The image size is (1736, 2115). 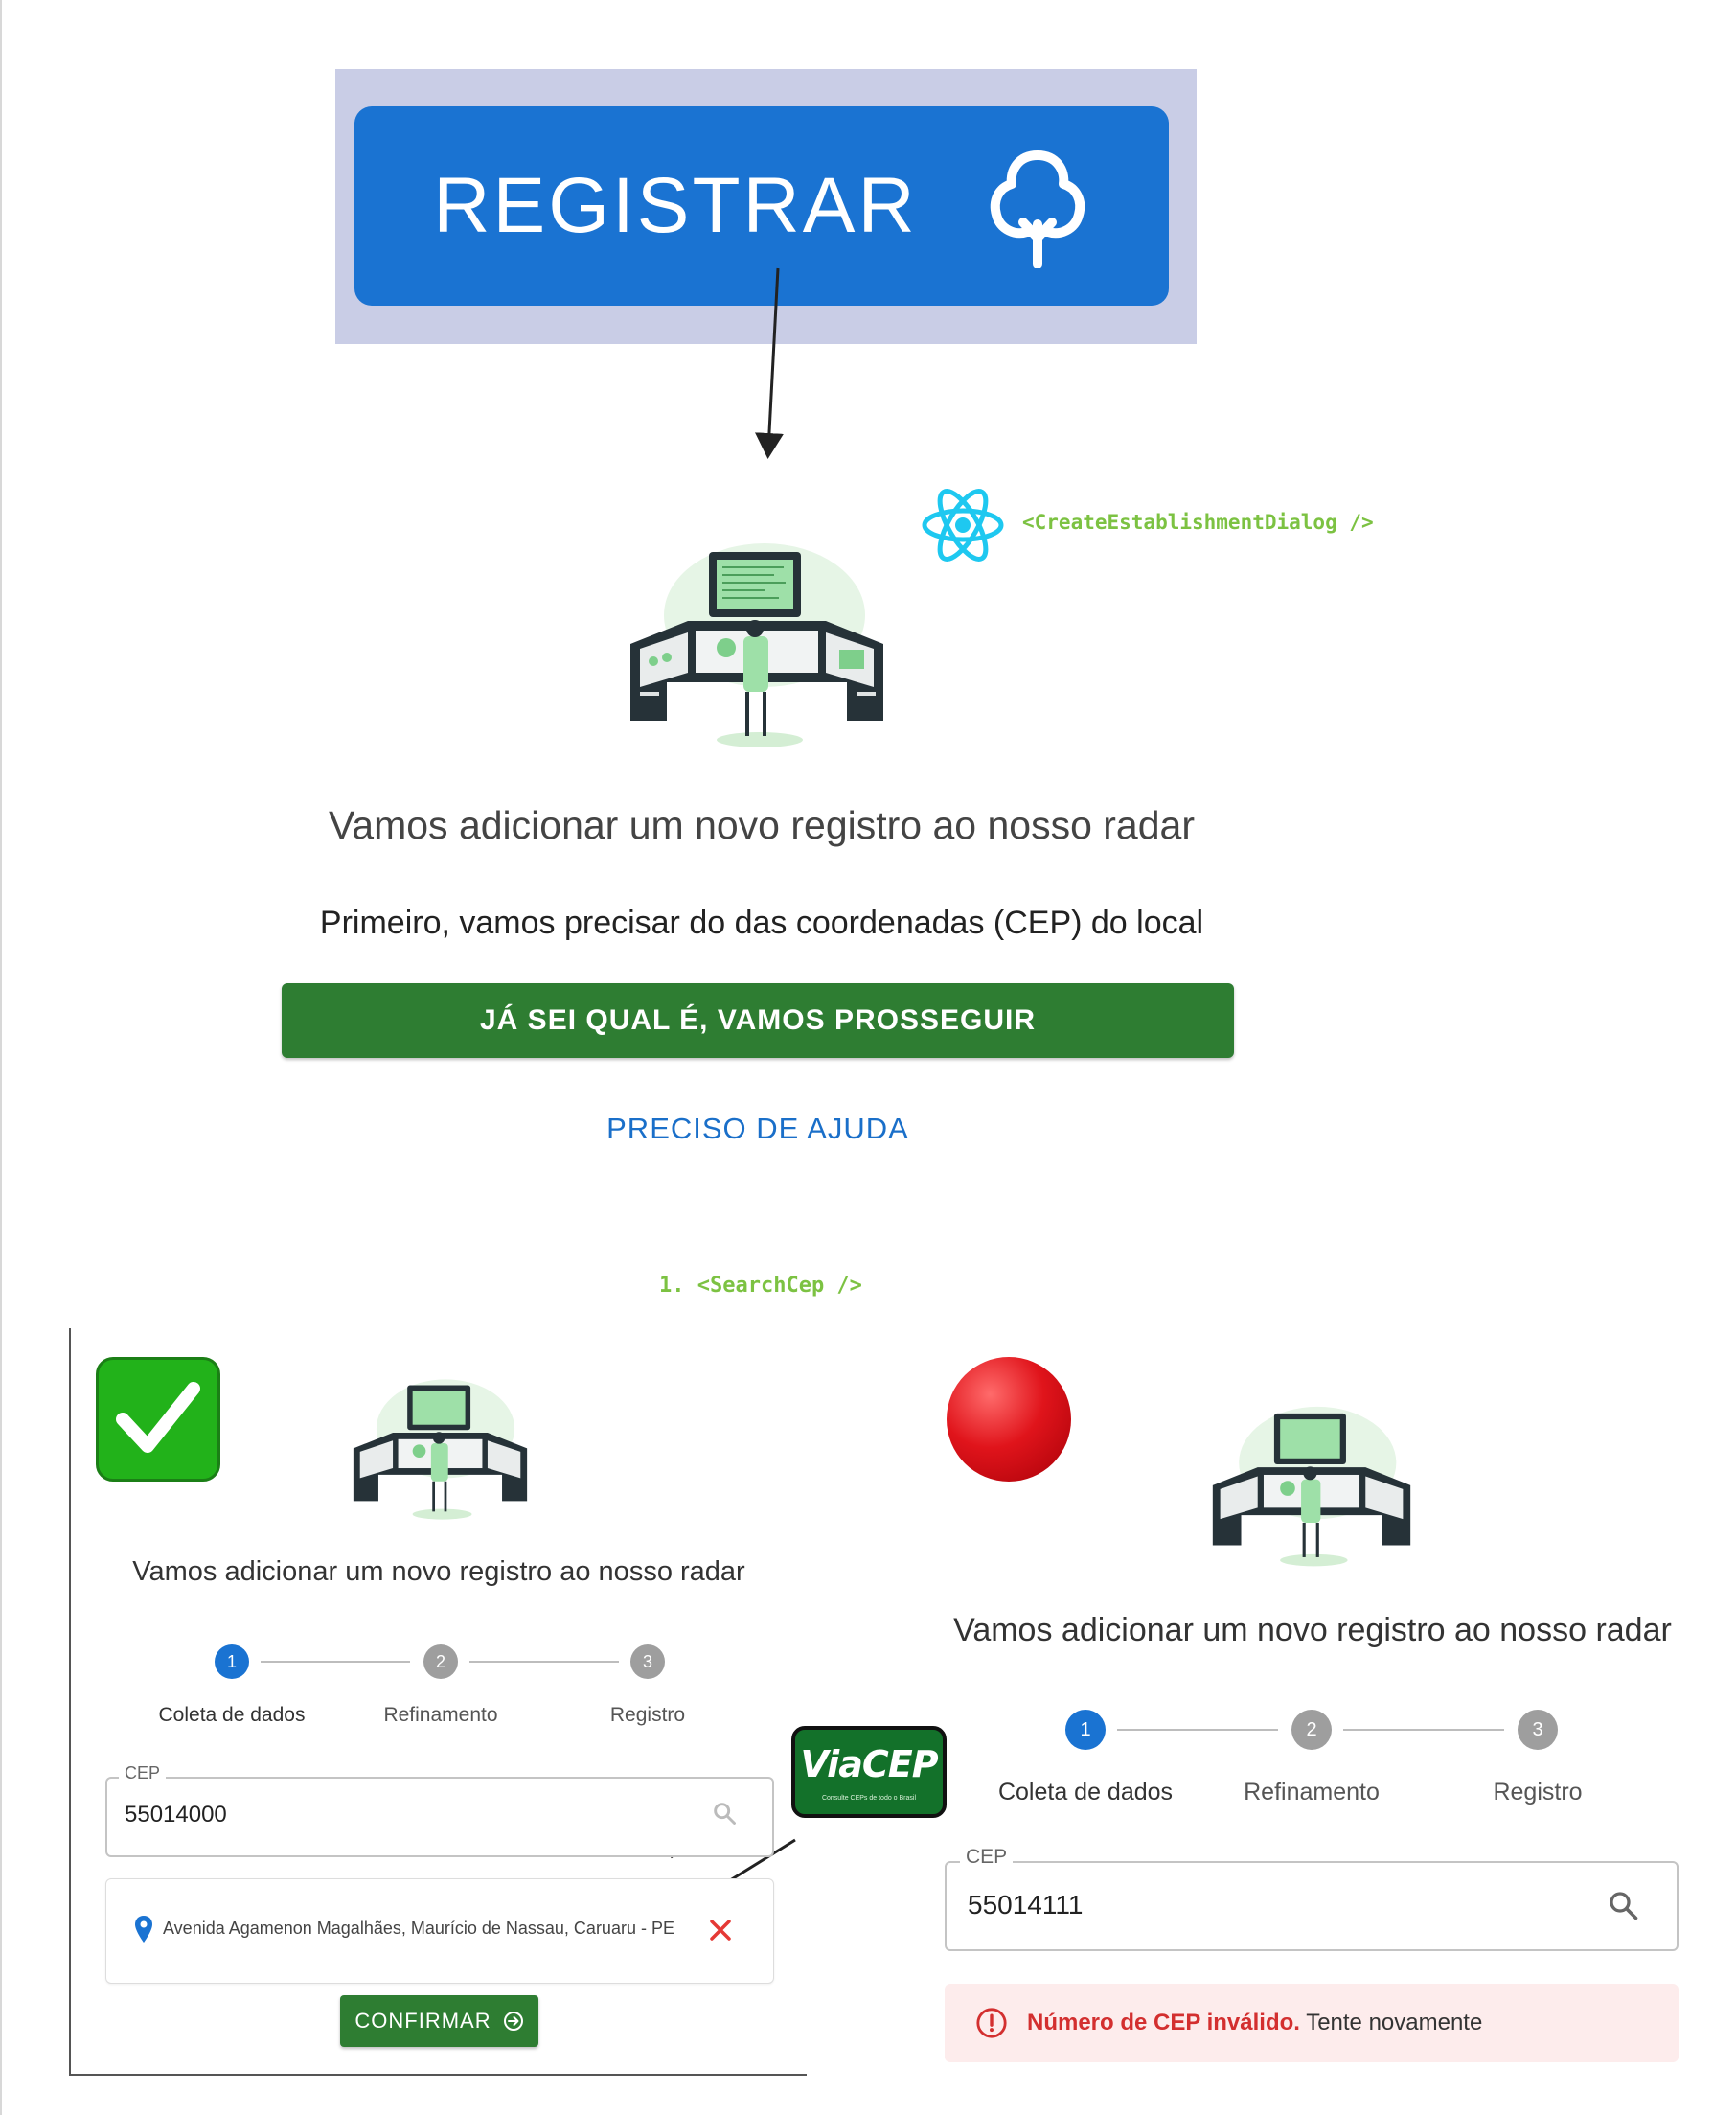 What do you see at coordinates (675, 206) in the screenshot?
I see `register-button-label: REGISTRAR` at bounding box center [675, 206].